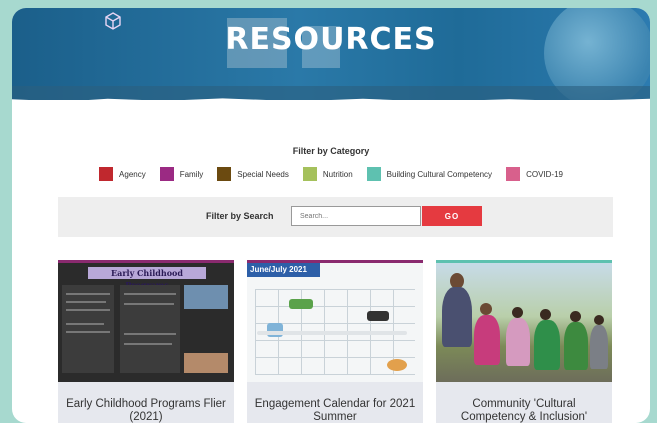  I want to click on category-filter-cultural-competency: Building Cultural Competency, so click(429, 174).